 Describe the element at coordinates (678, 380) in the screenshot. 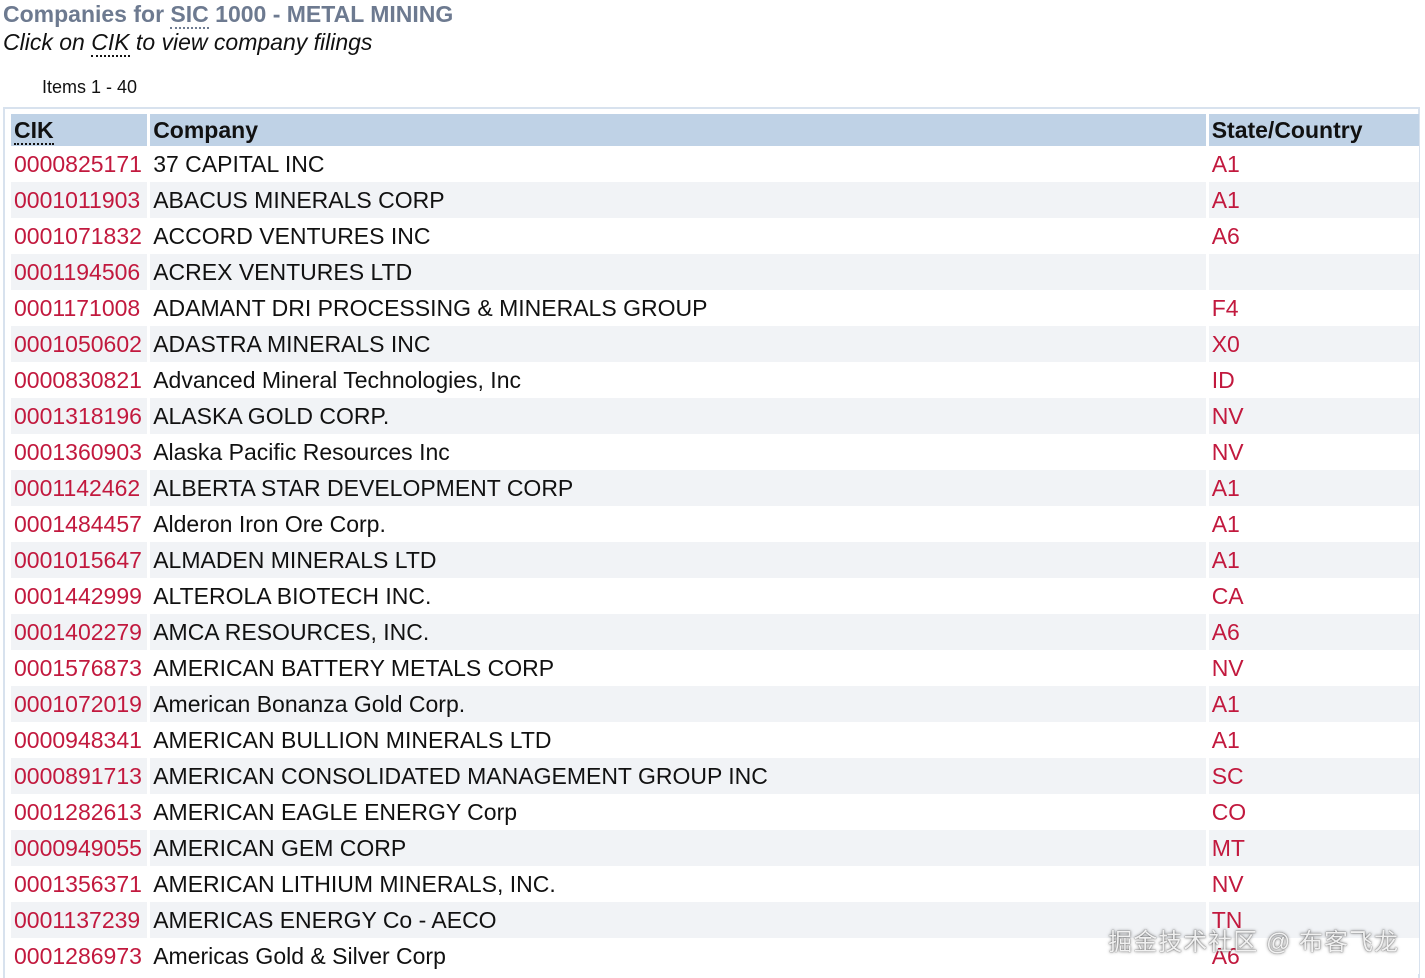

I see `company-name: Advanced Mineral Technologies, Inc` at that location.